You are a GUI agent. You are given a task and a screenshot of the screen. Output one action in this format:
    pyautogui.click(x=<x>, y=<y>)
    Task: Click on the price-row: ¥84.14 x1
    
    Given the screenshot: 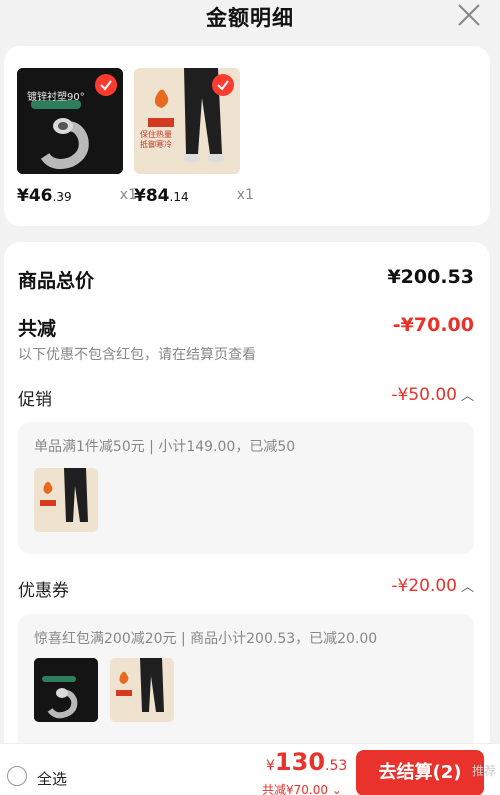 What is the action you would take?
    pyautogui.click(x=194, y=197)
    